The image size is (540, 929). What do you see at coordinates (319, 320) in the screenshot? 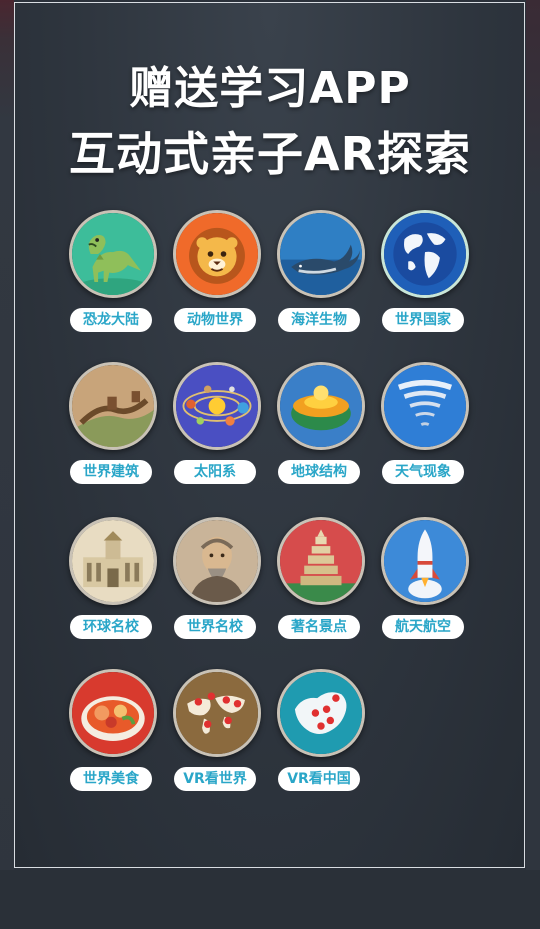
I see `item-label: 海洋生物` at bounding box center [319, 320].